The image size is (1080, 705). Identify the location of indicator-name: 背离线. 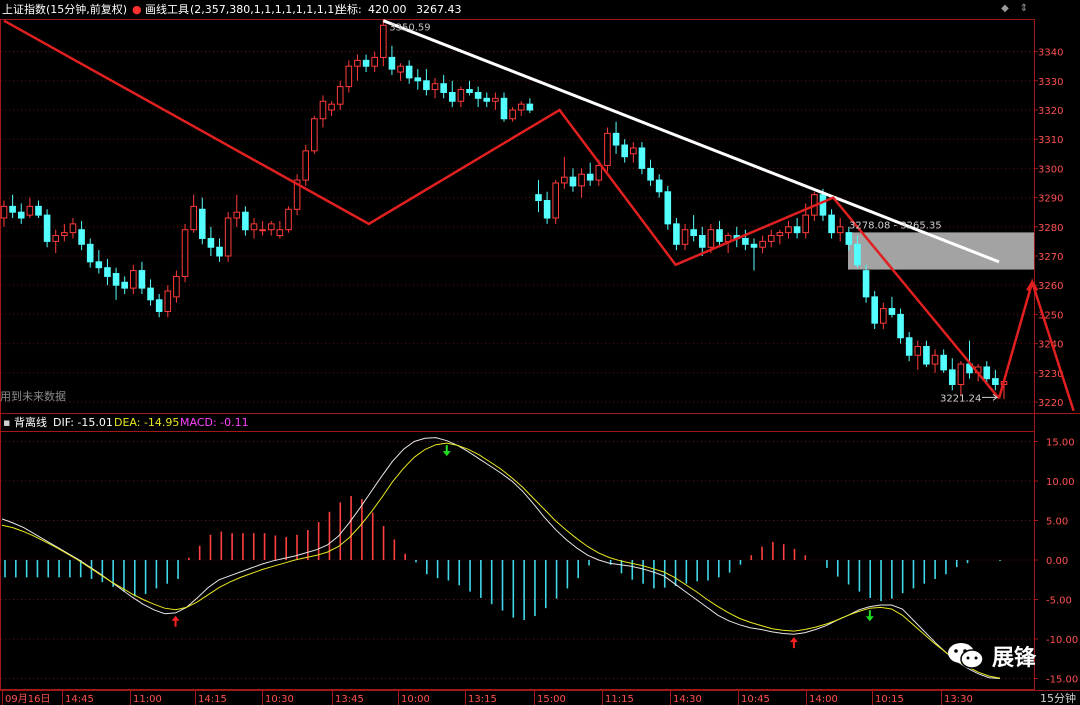
(30, 423).